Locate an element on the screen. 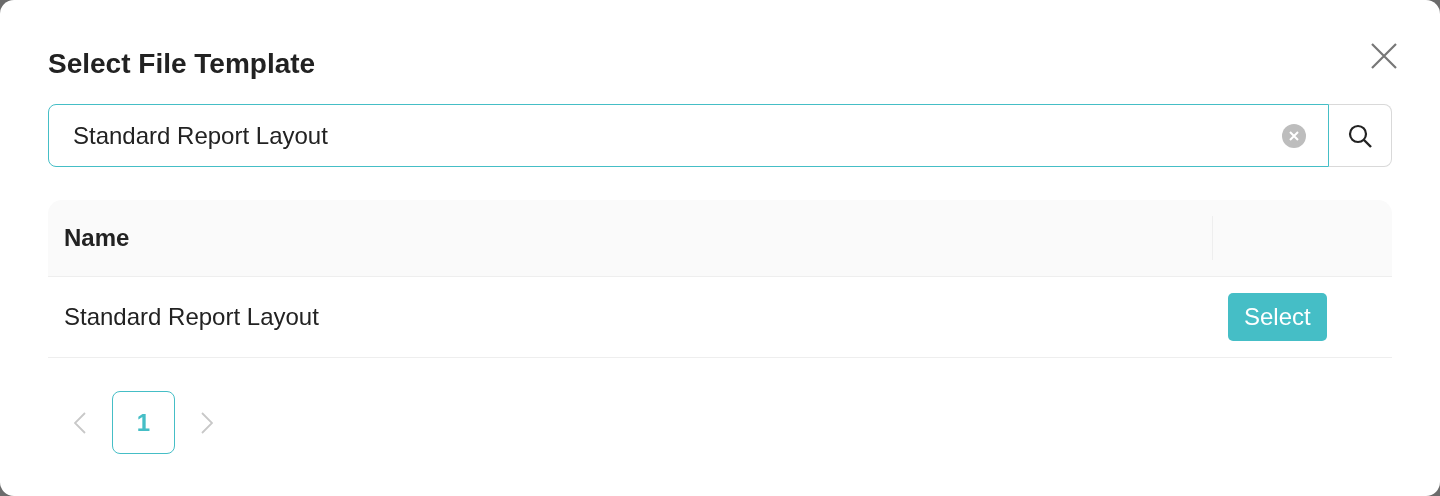 The image size is (1440, 496). select-button: Select is located at coordinates (1277, 317).